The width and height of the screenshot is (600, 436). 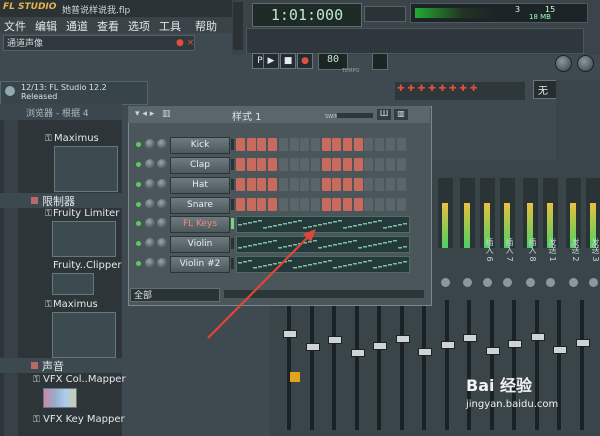 What do you see at coordinates (84, 379) in the screenshot?
I see `browser-item-vfx-color-mapper: VFX Col..Mapper` at bounding box center [84, 379].